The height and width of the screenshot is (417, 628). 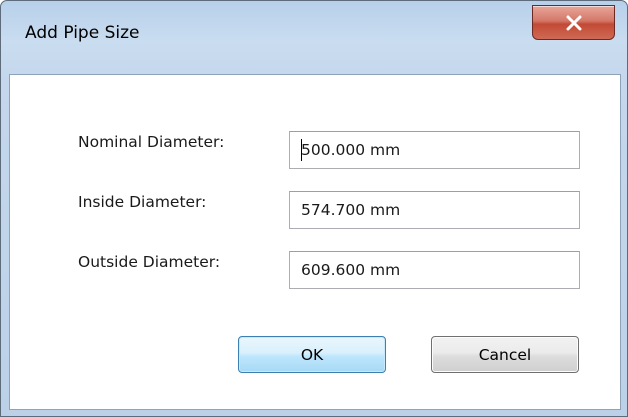 What do you see at coordinates (505, 354) in the screenshot?
I see `cancel-button: Cancel` at bounding box center [505, 354].